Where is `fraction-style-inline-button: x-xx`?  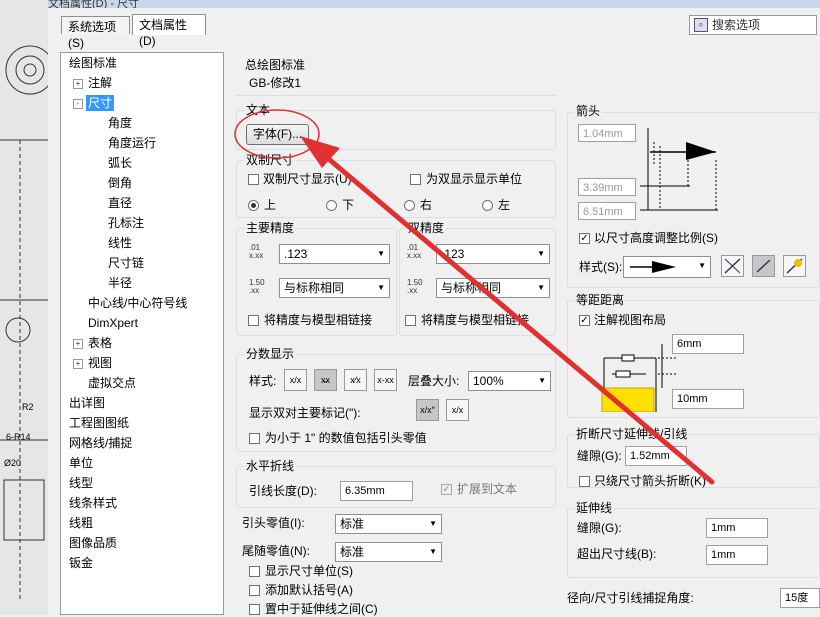 fraction-style-inline-button: x-xx is located at coordinates (385, 380).